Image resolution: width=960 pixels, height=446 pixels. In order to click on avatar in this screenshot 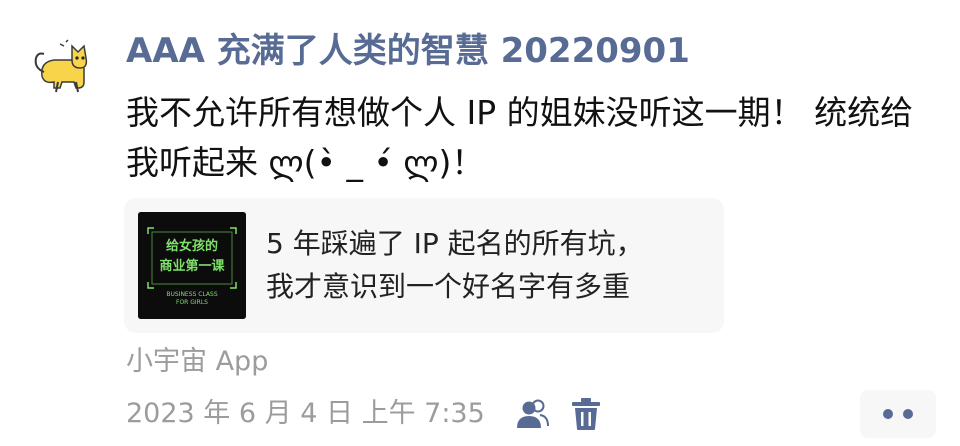, I will do `click(63, 66)`.